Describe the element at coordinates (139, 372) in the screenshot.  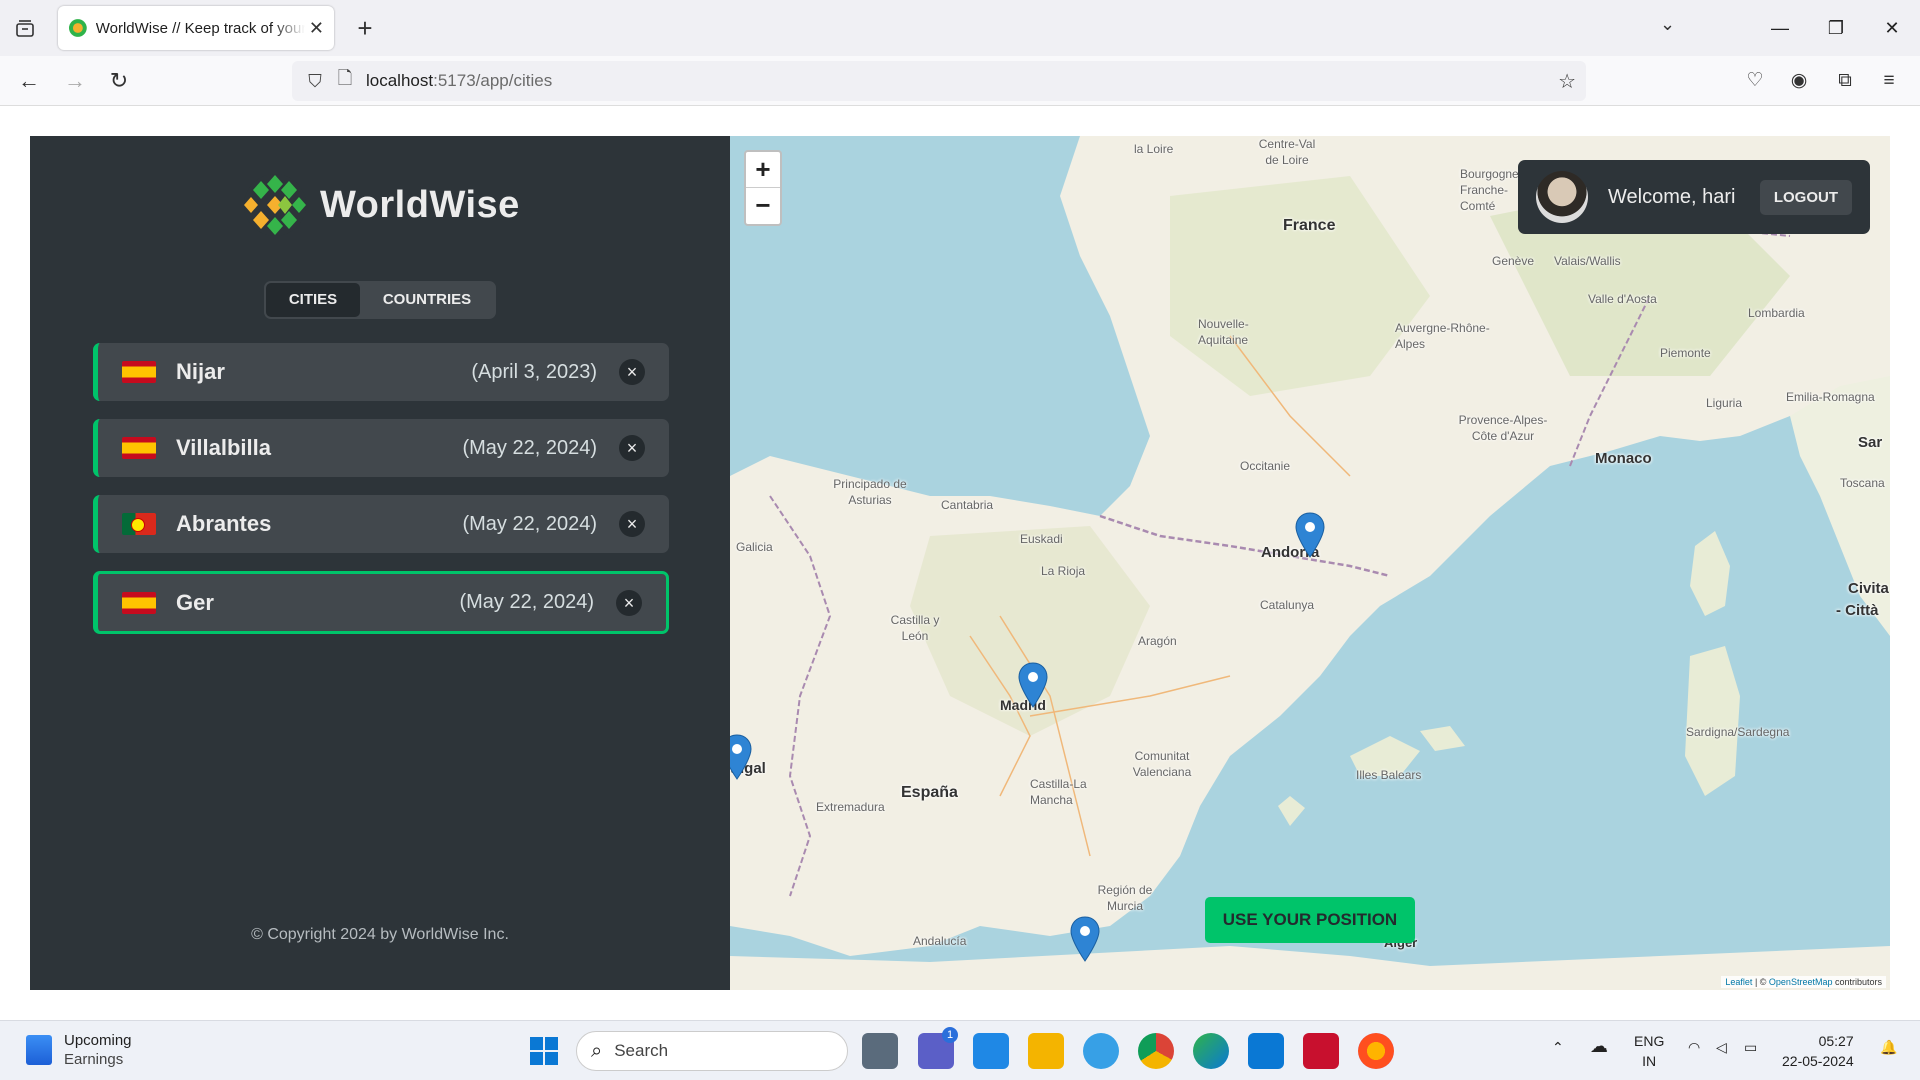
I see `flag-icon` at that location.